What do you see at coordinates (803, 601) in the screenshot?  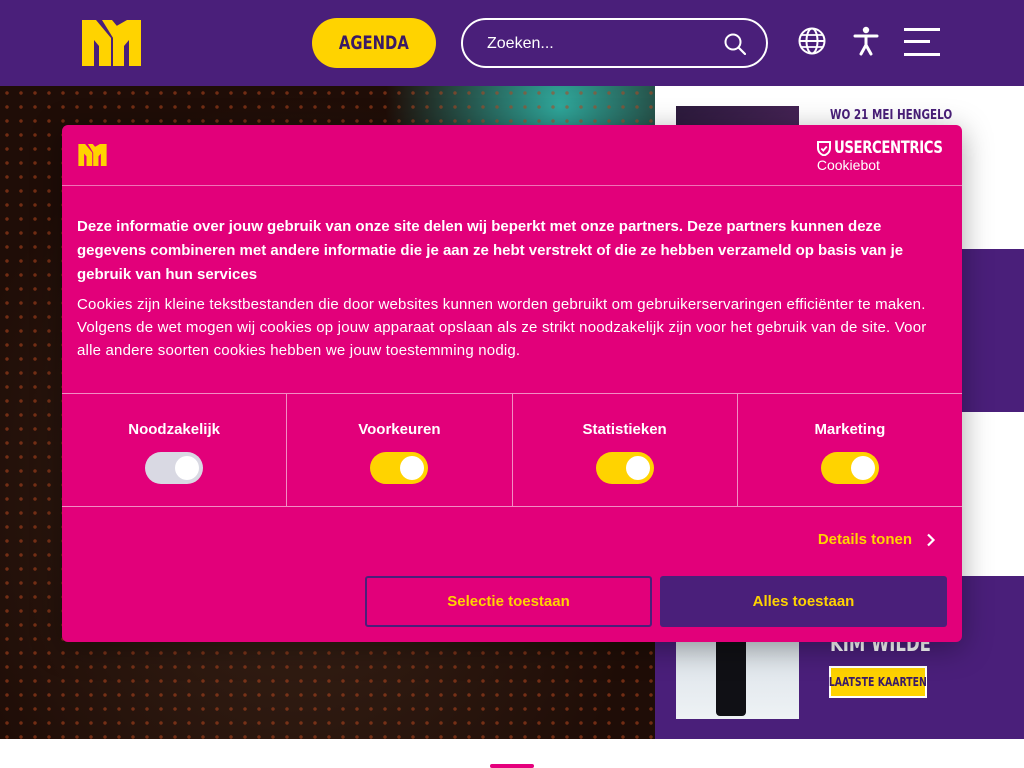 I see `allow-all-button: Alles toestaan` at bounding box center [803, 601].